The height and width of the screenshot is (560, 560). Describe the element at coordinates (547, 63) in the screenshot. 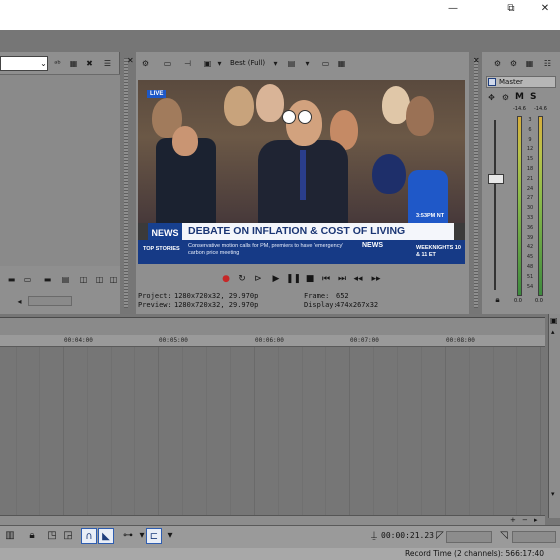

I see `mixer-icon: ☷` at that location.